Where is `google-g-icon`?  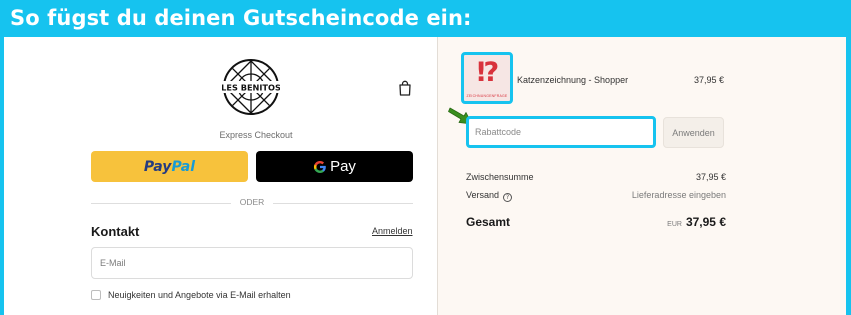
google-g-icon is located at coordinates (319, 166).